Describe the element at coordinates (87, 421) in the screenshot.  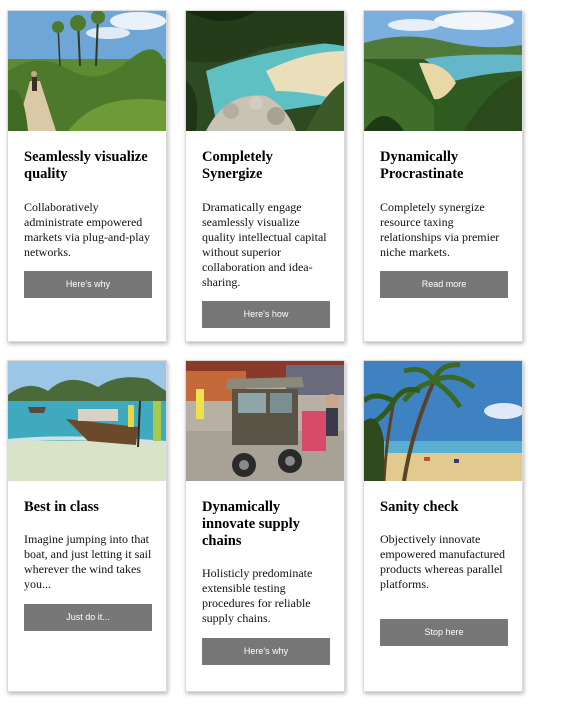
I see `card-image-longtail-boat` at that location.